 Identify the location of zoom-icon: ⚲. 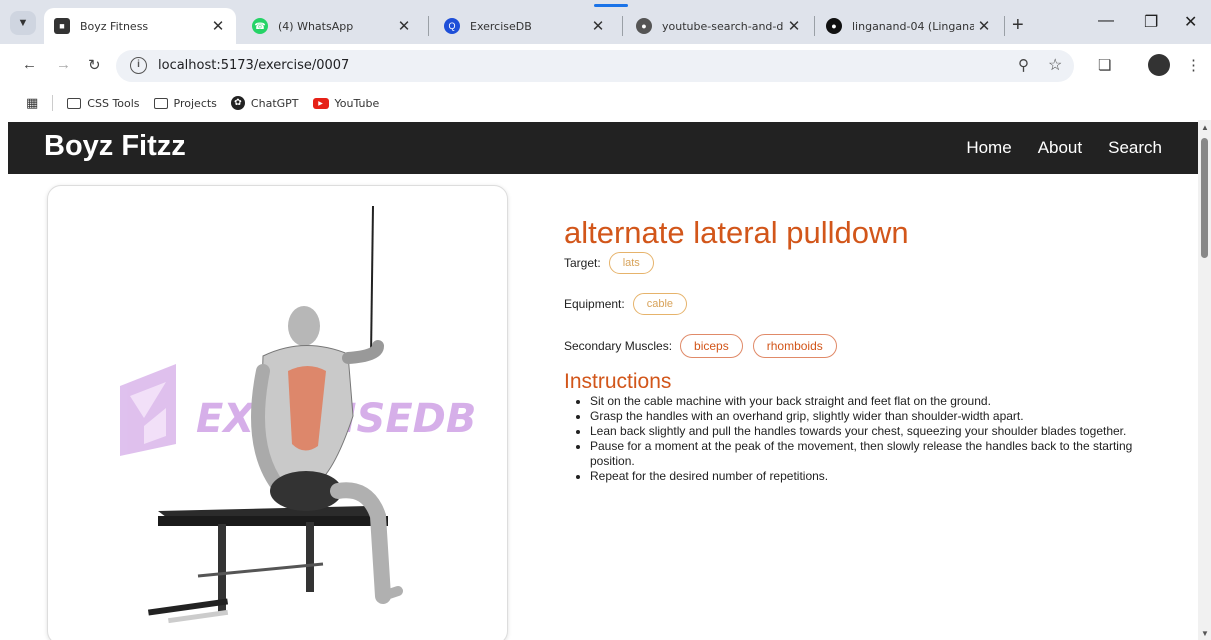
(1023, 65).